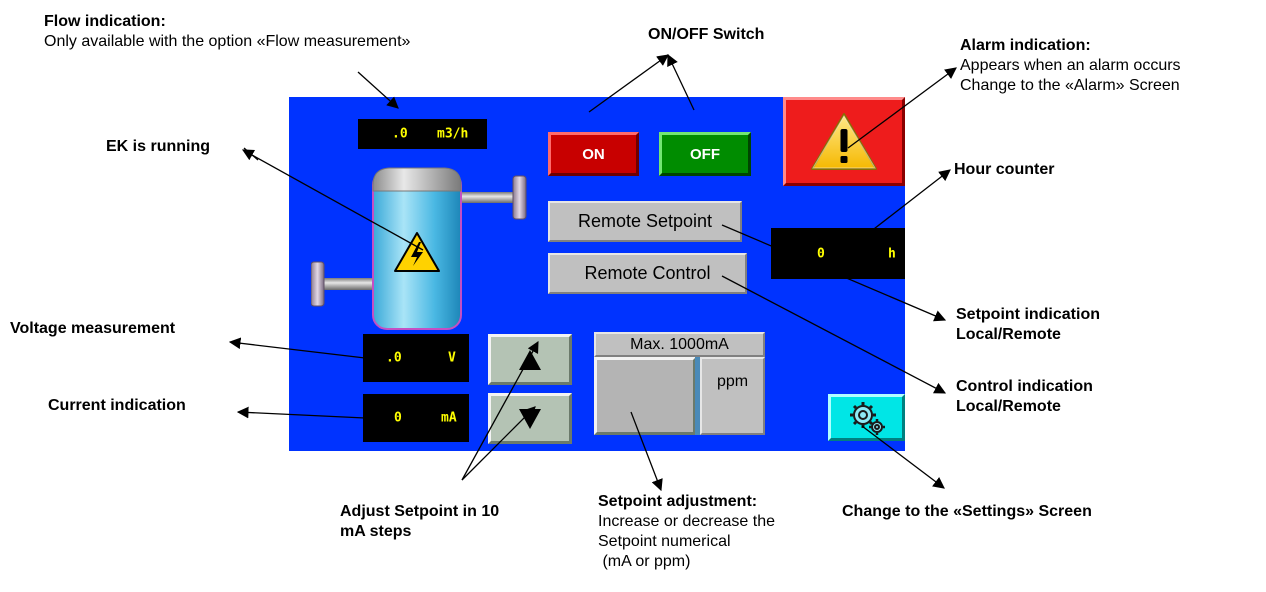 This screenshot has width=1266, height=592. I want to click on annotation-control-indication-line1: Control indication, so click(1024, 386).